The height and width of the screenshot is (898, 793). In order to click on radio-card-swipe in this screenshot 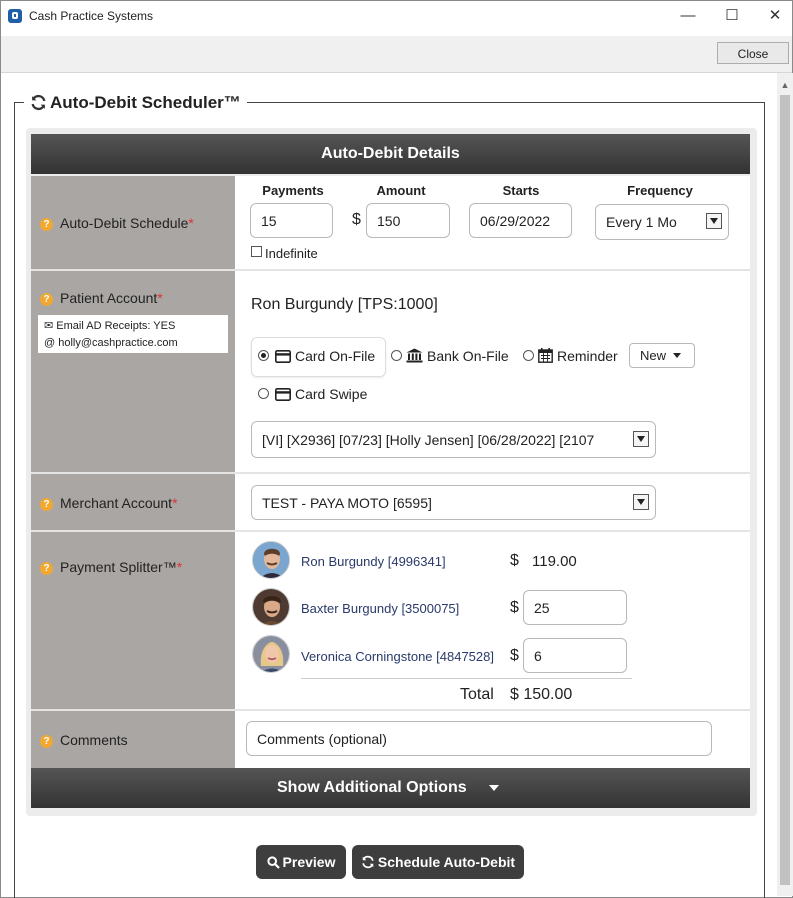, I will do `click(263, 393)`.